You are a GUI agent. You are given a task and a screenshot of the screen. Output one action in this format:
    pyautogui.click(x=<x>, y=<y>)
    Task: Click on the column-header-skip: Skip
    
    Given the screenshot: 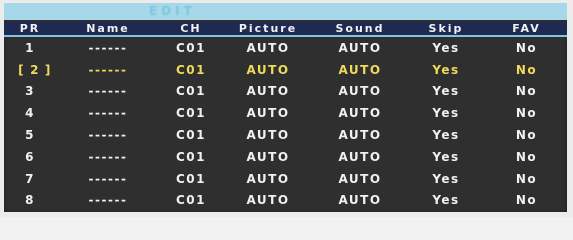 What is the action you would take?
    pyautogui.click(x=446, y=29)
    